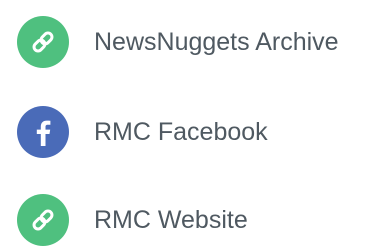 The image size is (390, 248). I want to click on link-rmc-website: RMC Website, so click(132, 220).